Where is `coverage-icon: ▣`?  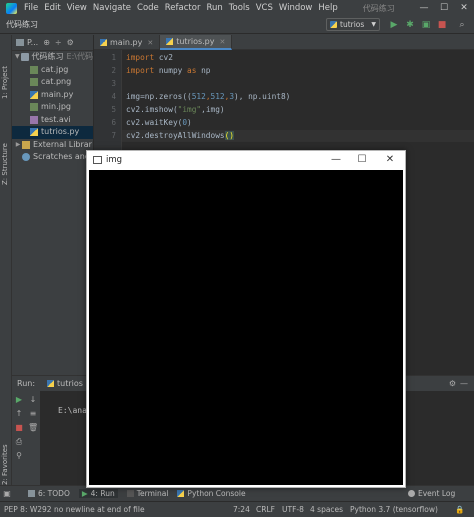
coverage-icon: ▣ is located at coordinates (426, 25).